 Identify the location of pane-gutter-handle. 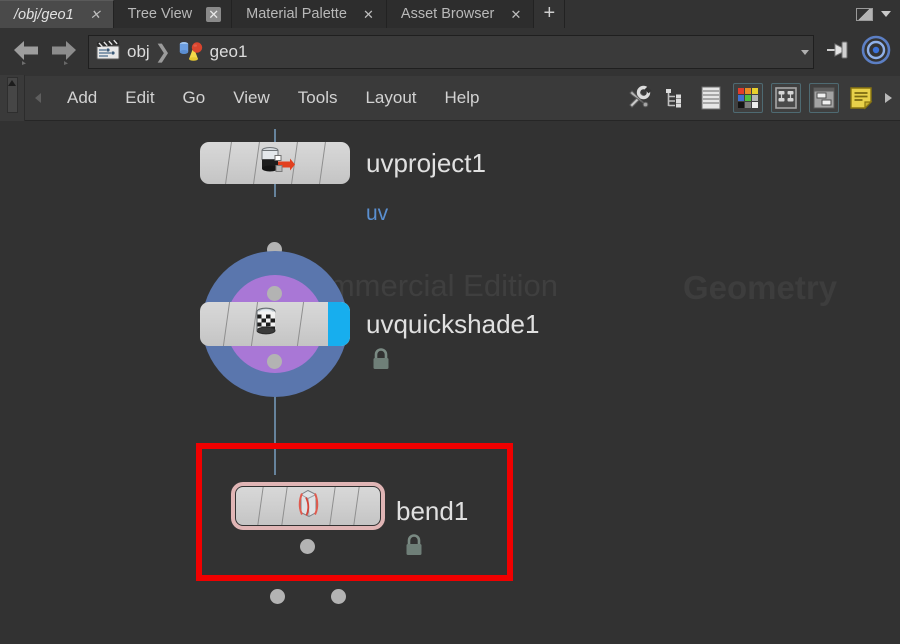
(12, 98).